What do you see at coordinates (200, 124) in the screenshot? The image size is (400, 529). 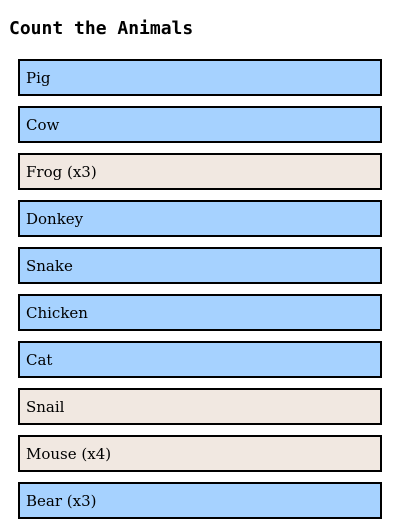 I see `animal-item-cow: Cow` at bounding box center [200, 124].